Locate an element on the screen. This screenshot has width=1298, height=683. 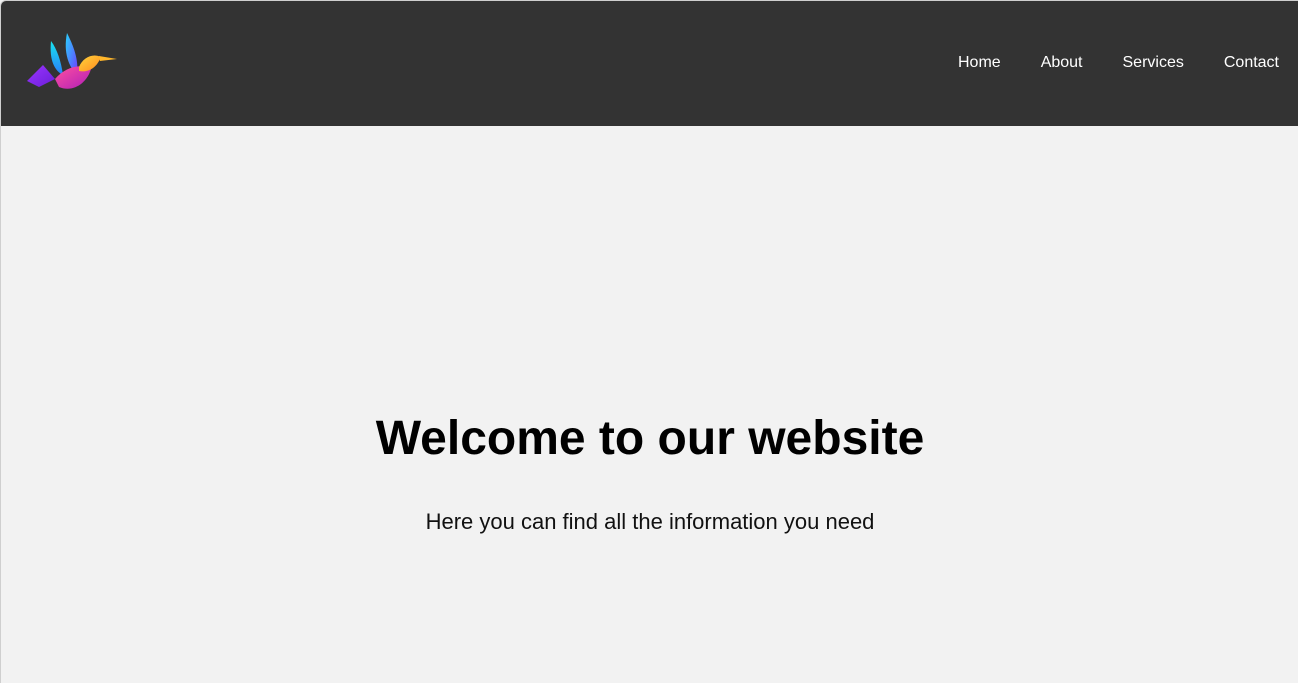
nav-link-about: About is located at coordinates (1062, 63).